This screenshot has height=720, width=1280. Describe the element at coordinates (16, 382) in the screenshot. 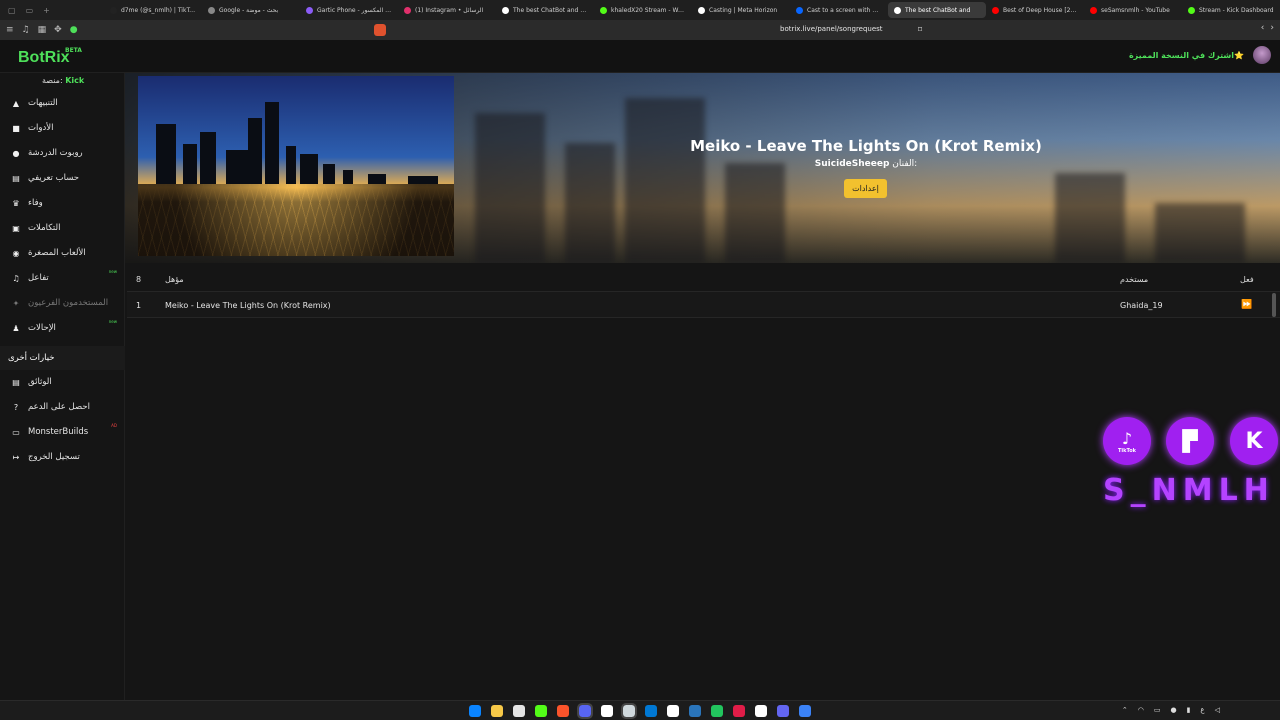

I see `docs-icon: ▤` at that location.